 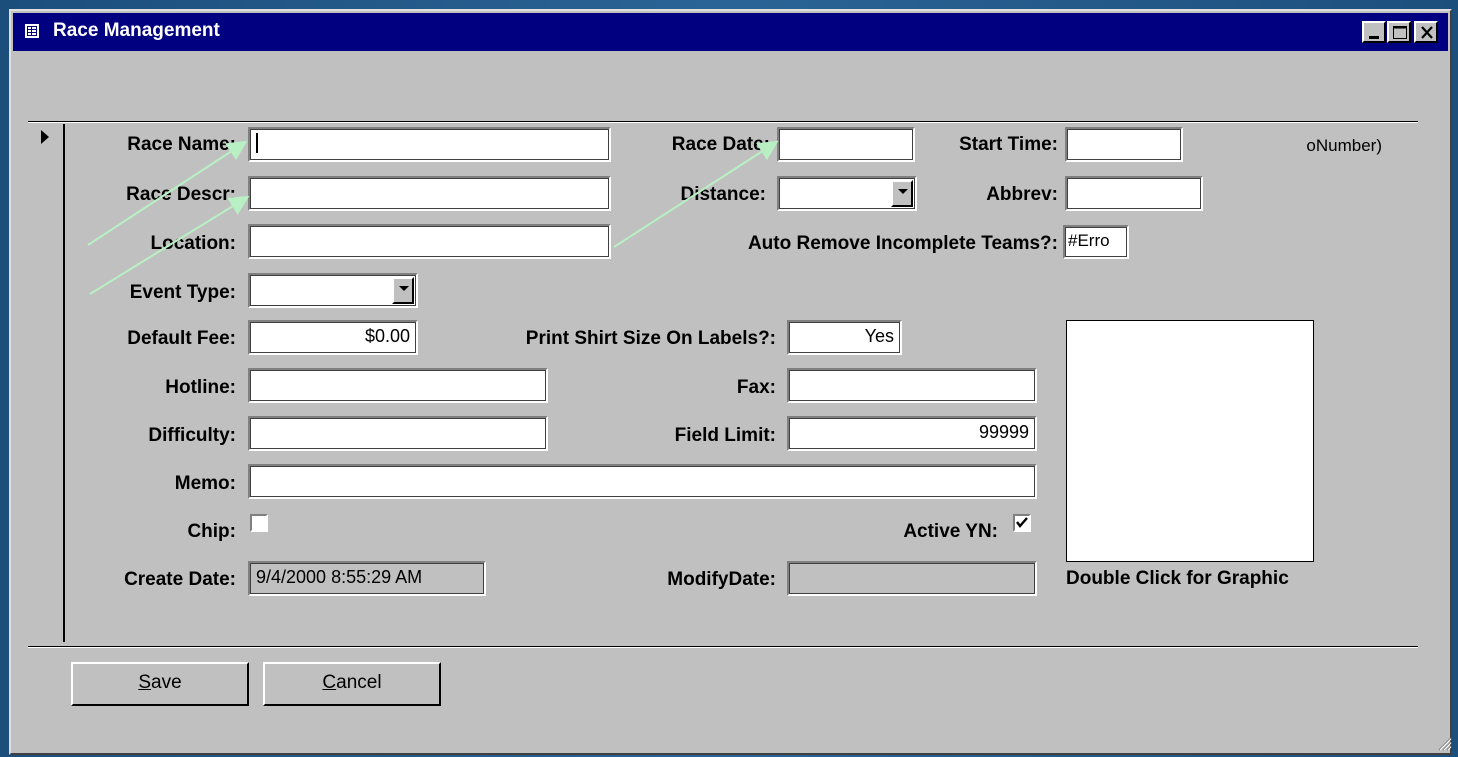 What do you see at coordinates (1190, 441) in the screenshot?
I see `race-graphic-box` at bounding box center [1190, 441].